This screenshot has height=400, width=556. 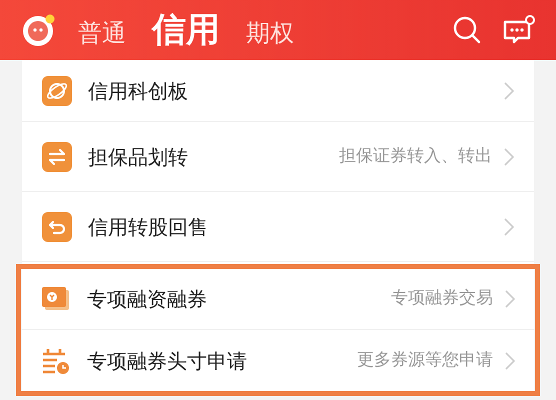 What do you see at coordinates (147, 299) in the screenshot?
I see `menu-item-label: 专项融资融券` at bounding box center [147, 299].